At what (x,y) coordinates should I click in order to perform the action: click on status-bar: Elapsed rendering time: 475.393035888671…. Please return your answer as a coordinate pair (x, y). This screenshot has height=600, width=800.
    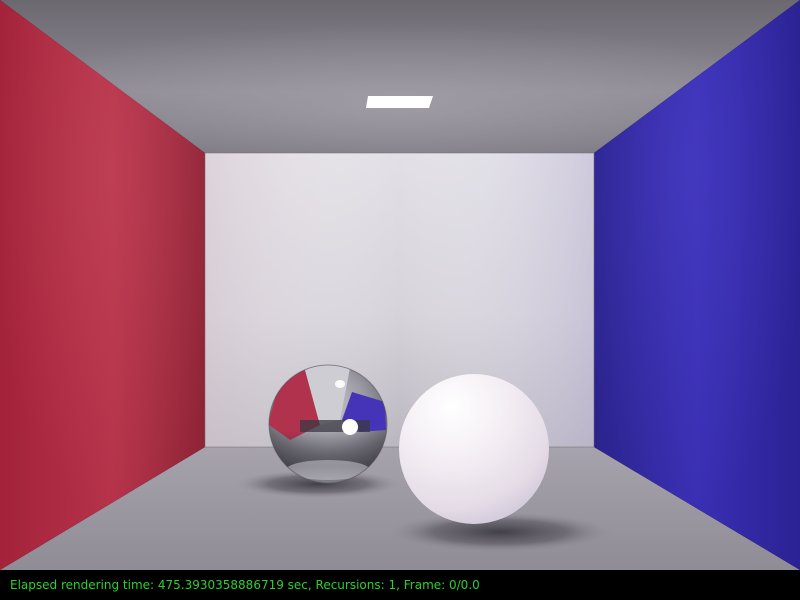
    Looking at the image, I should click on (400, 585).